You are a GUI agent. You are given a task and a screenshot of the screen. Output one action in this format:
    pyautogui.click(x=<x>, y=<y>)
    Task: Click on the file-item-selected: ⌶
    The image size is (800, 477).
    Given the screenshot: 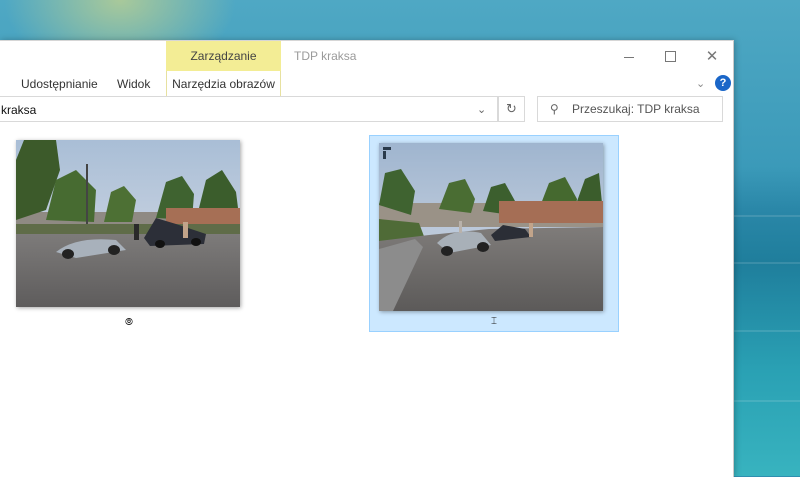 What is the action you would take?
    pyautogui.click(x=494, y=233)
    